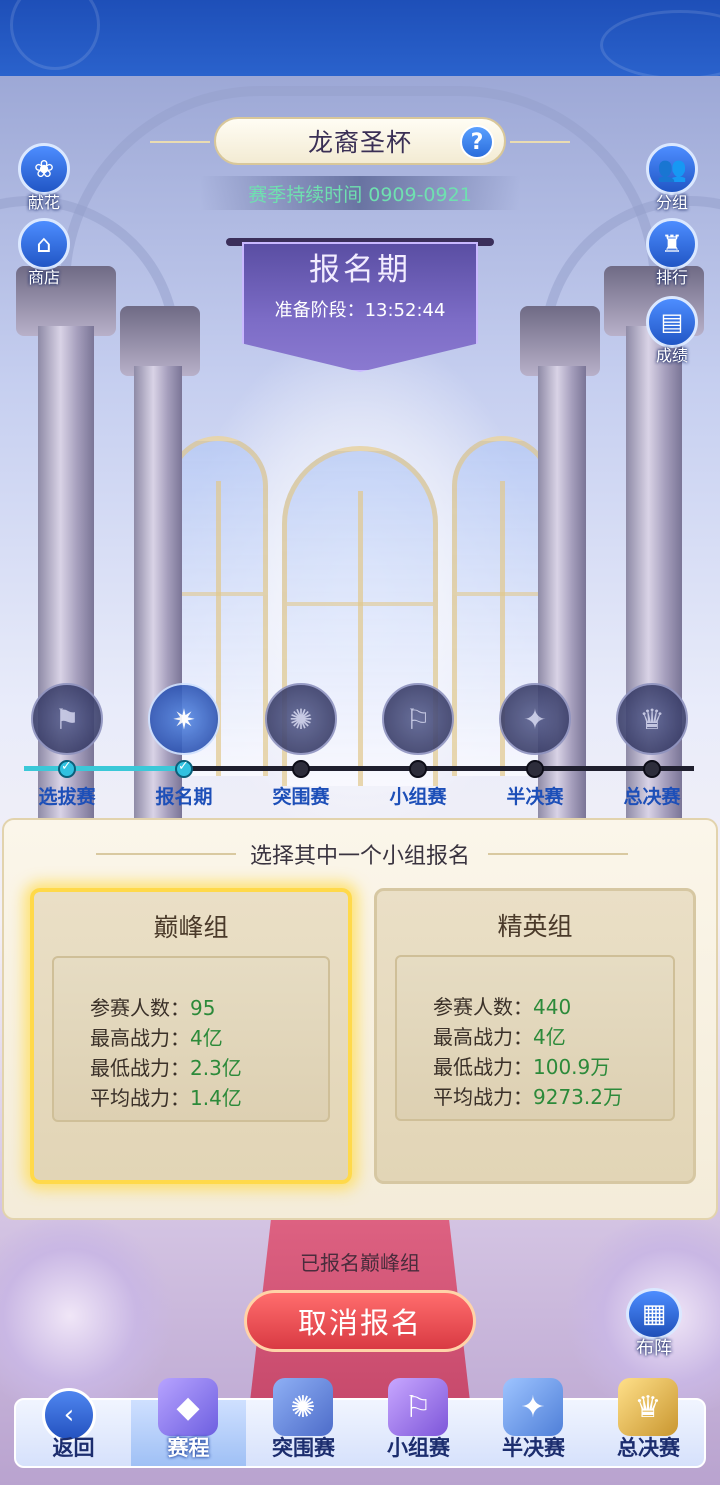 The height and width of the screenshot is (1485, 720). I want to click on grid-icon: ▦, so click(654, 1314).